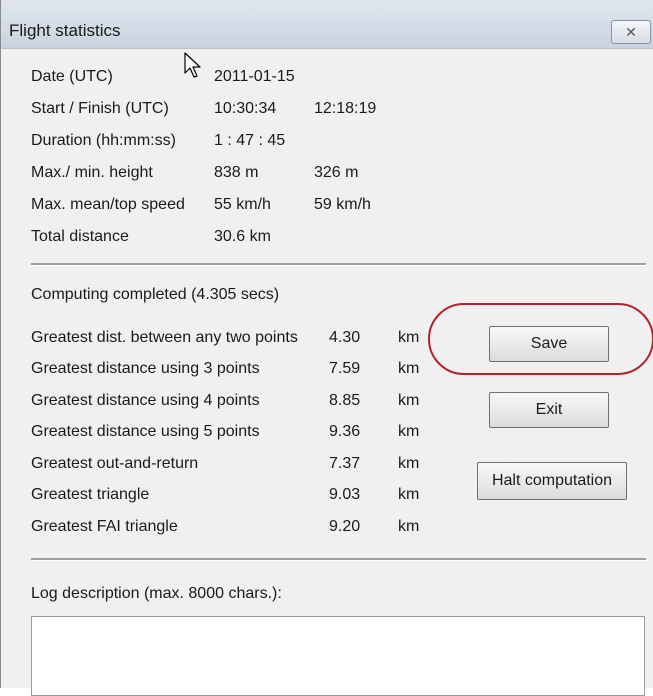  I want to click on duration-value: 1 : 47 : 45, so click(250, 140).